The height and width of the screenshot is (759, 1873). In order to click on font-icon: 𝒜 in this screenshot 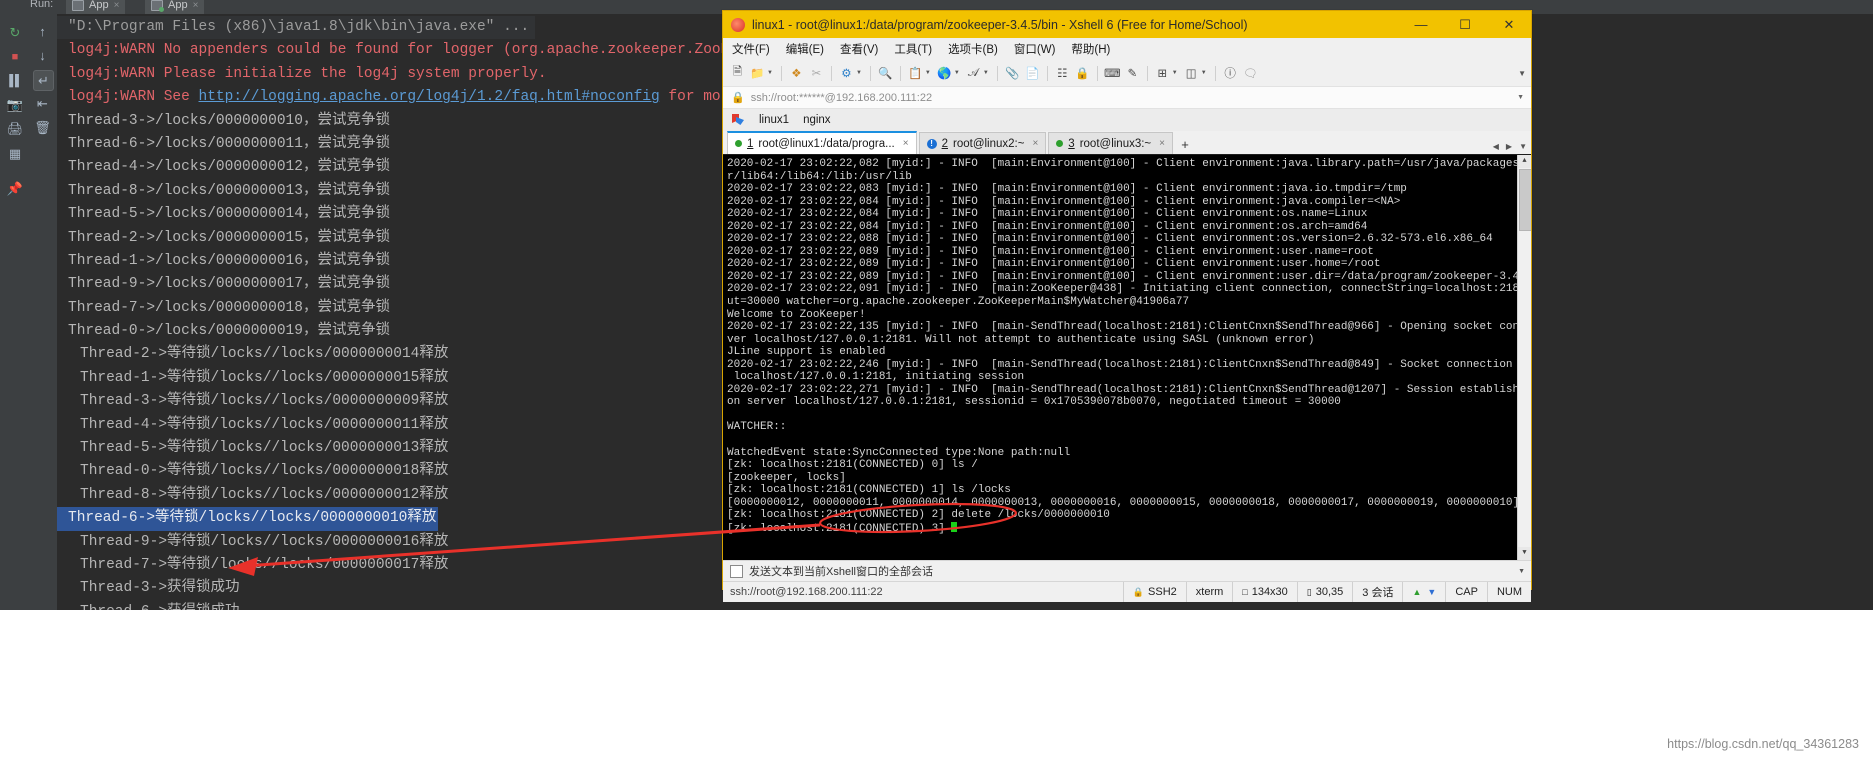, I will do `click(973, 73)`.